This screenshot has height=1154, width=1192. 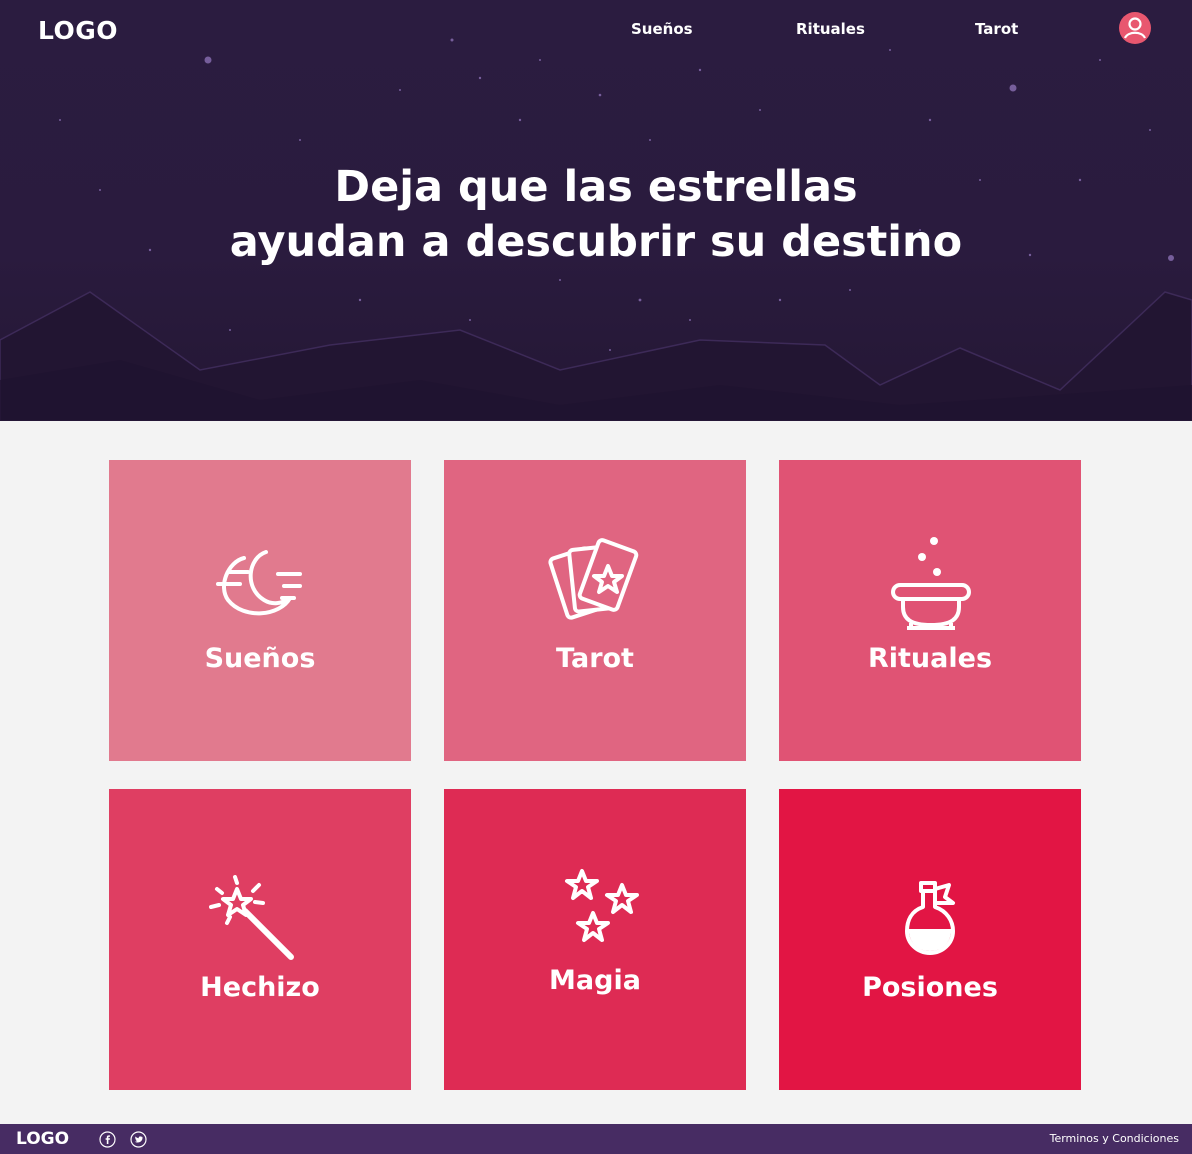 What do you see at coordinates (1135, 28) in the screenshot?
I see `user-icon` at bounding box center [1135, 28].